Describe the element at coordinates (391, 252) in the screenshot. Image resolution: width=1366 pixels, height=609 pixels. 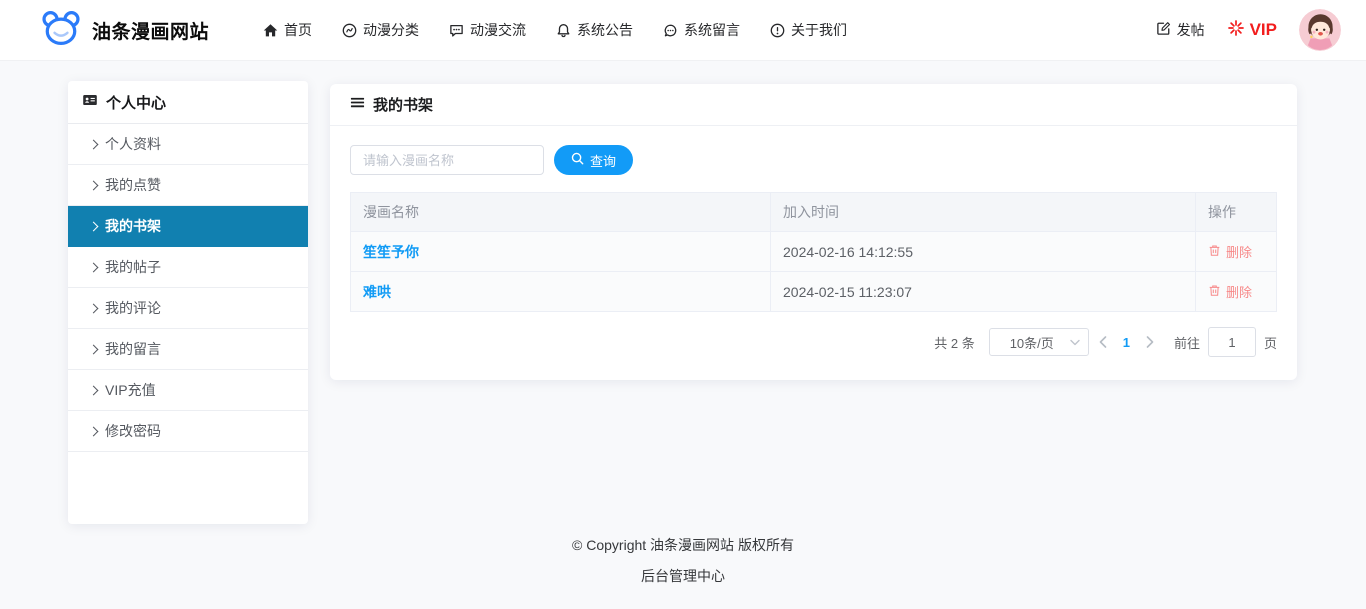
I see `comic-link: 笙笙予你` at that location.